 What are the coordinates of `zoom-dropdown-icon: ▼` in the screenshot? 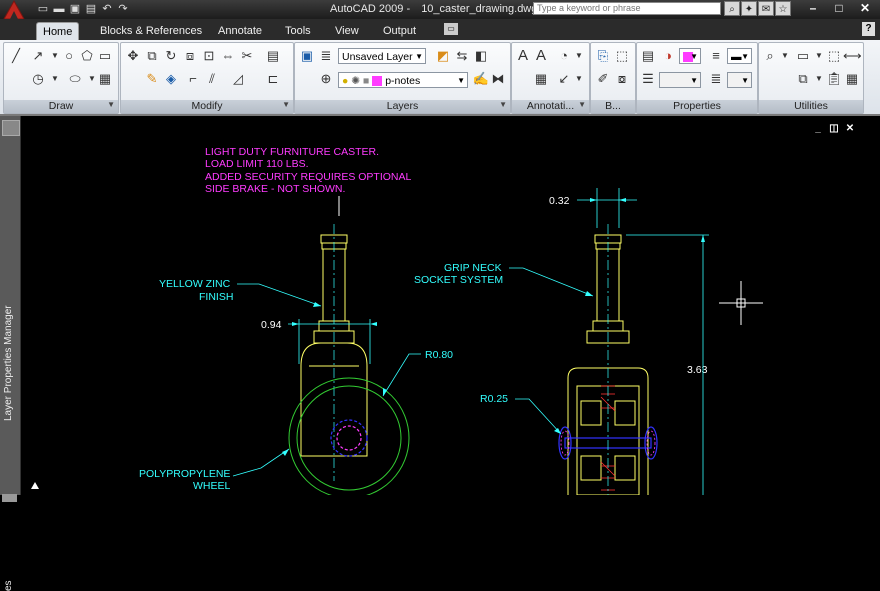 It's located at (785, 56).